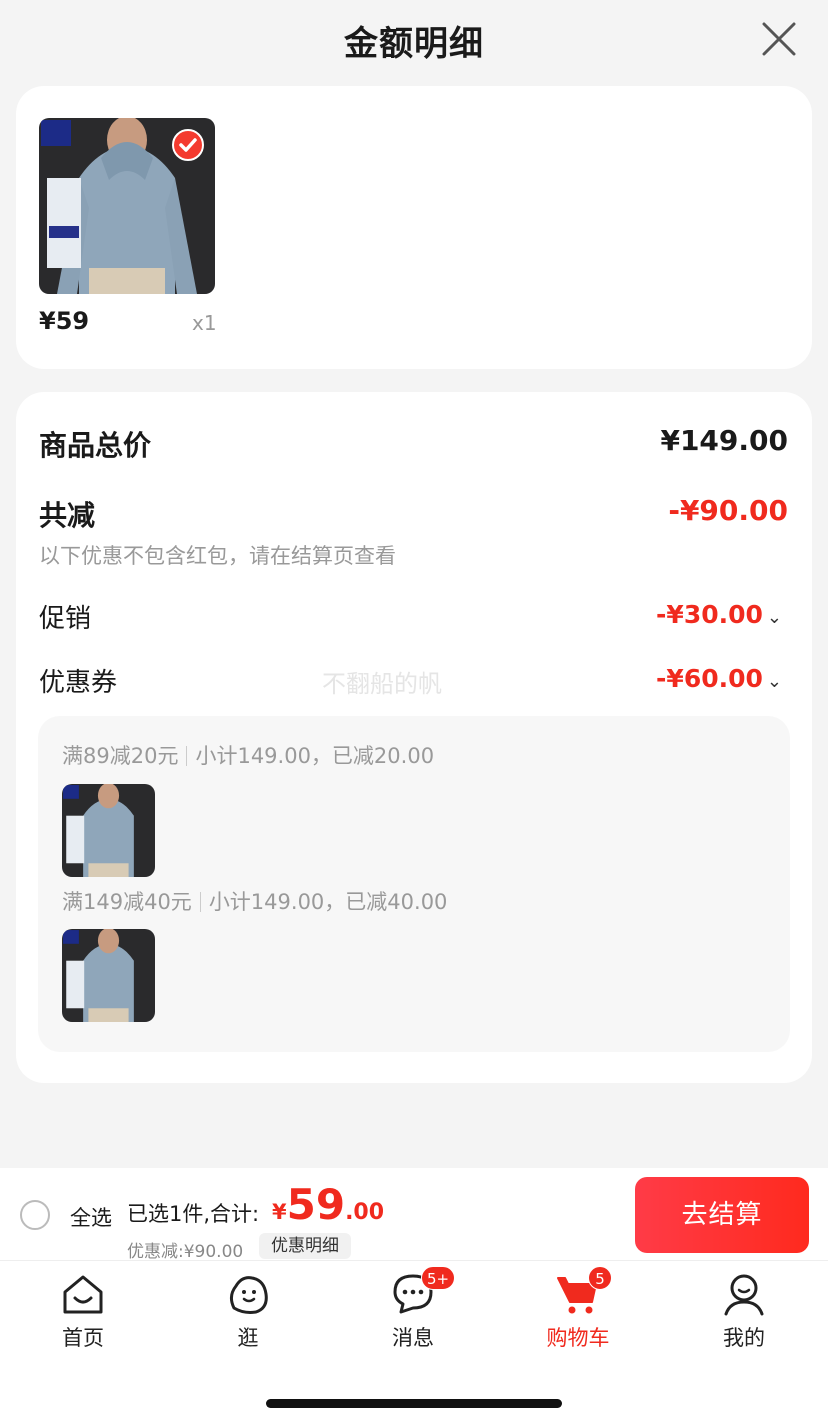 The width and height of the screenshot is (828, 1424). What do you see at coordinates (414, 1403) in the screenshot?
I see `home-indicator` at bounding box center [414, 1403].